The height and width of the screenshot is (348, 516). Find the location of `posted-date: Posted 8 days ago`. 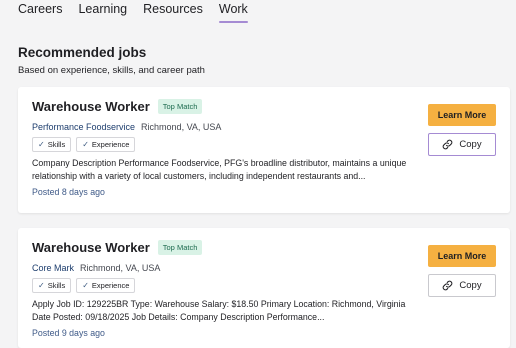

posted-date: Posted 8 days ago is located at coordinates (68, 192).